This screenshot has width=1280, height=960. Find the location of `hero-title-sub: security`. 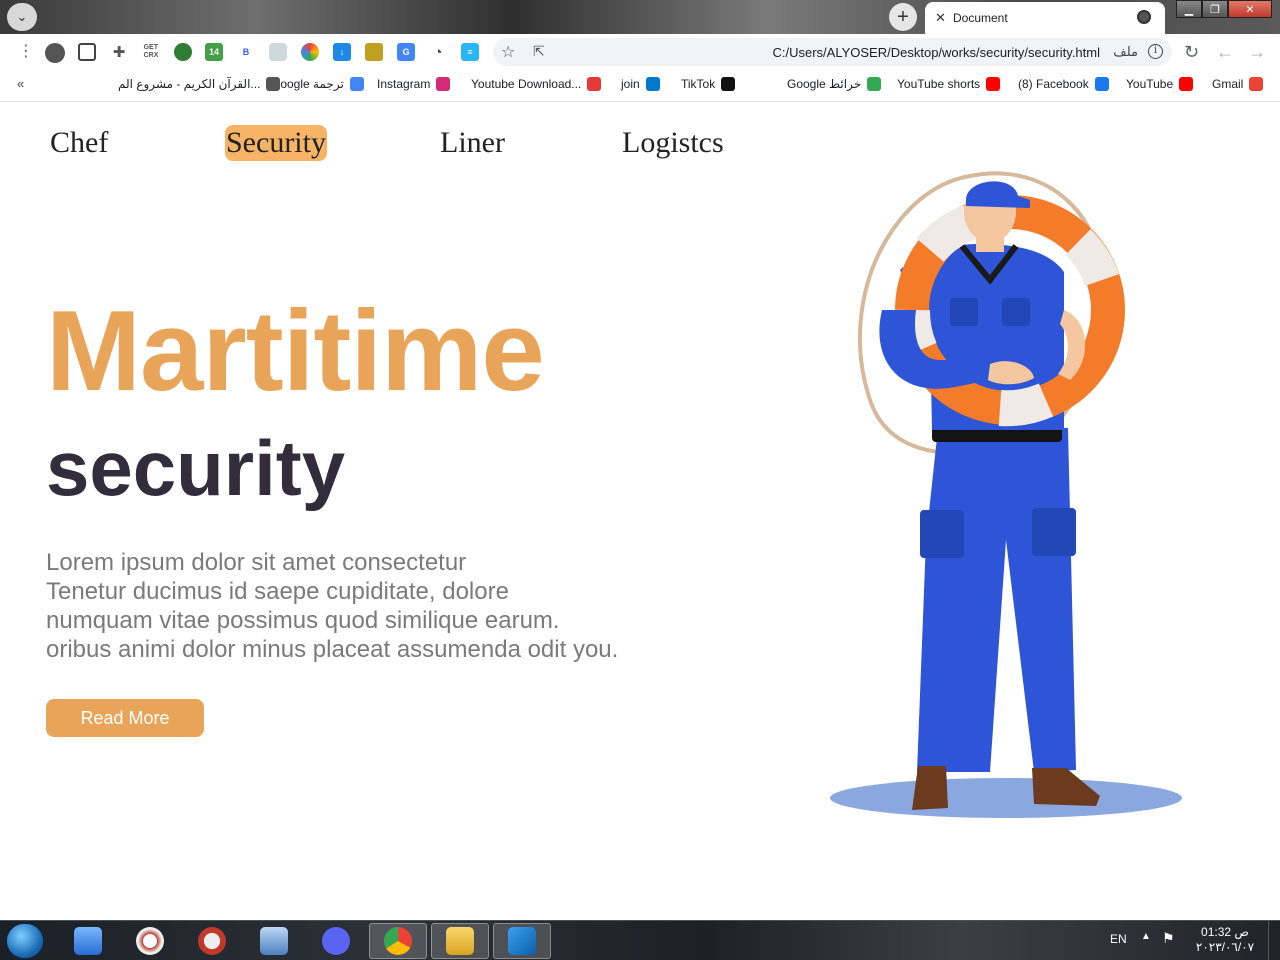

hero-title-sub: security is located at coordinates (196, 468).